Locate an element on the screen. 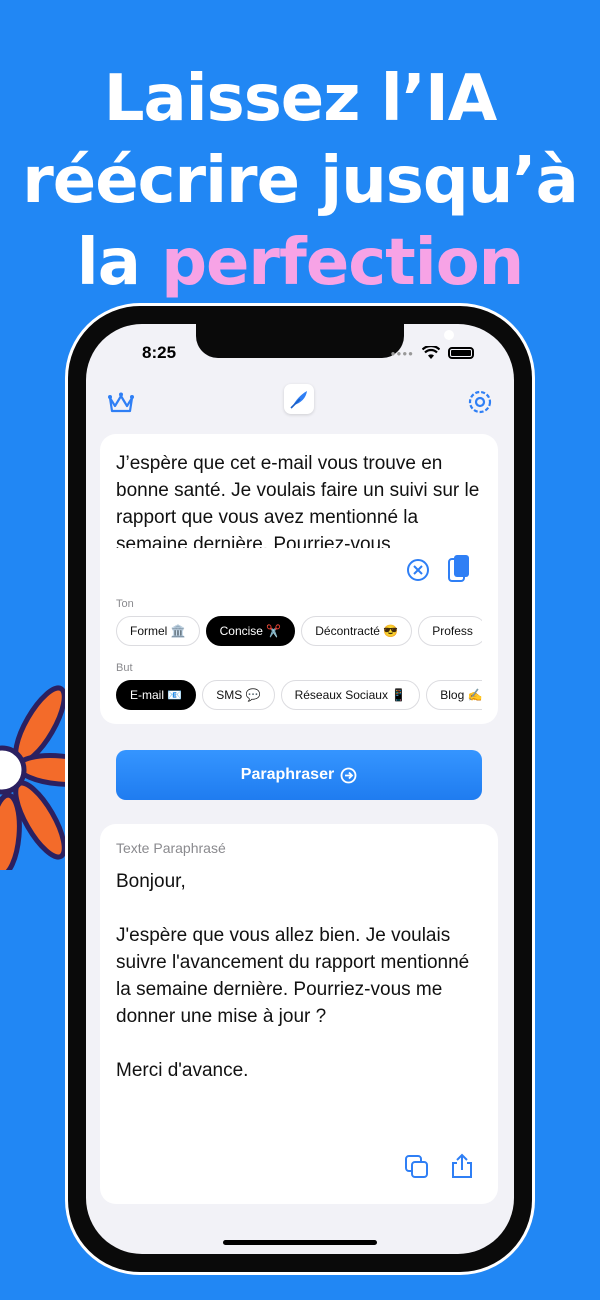  status-icons: ●●●● is located at coordinates (432, 353).